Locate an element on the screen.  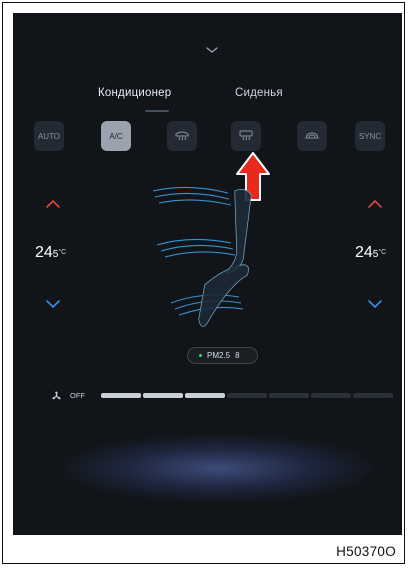
right-temp-up-icon is located at coordinates (375, 204).